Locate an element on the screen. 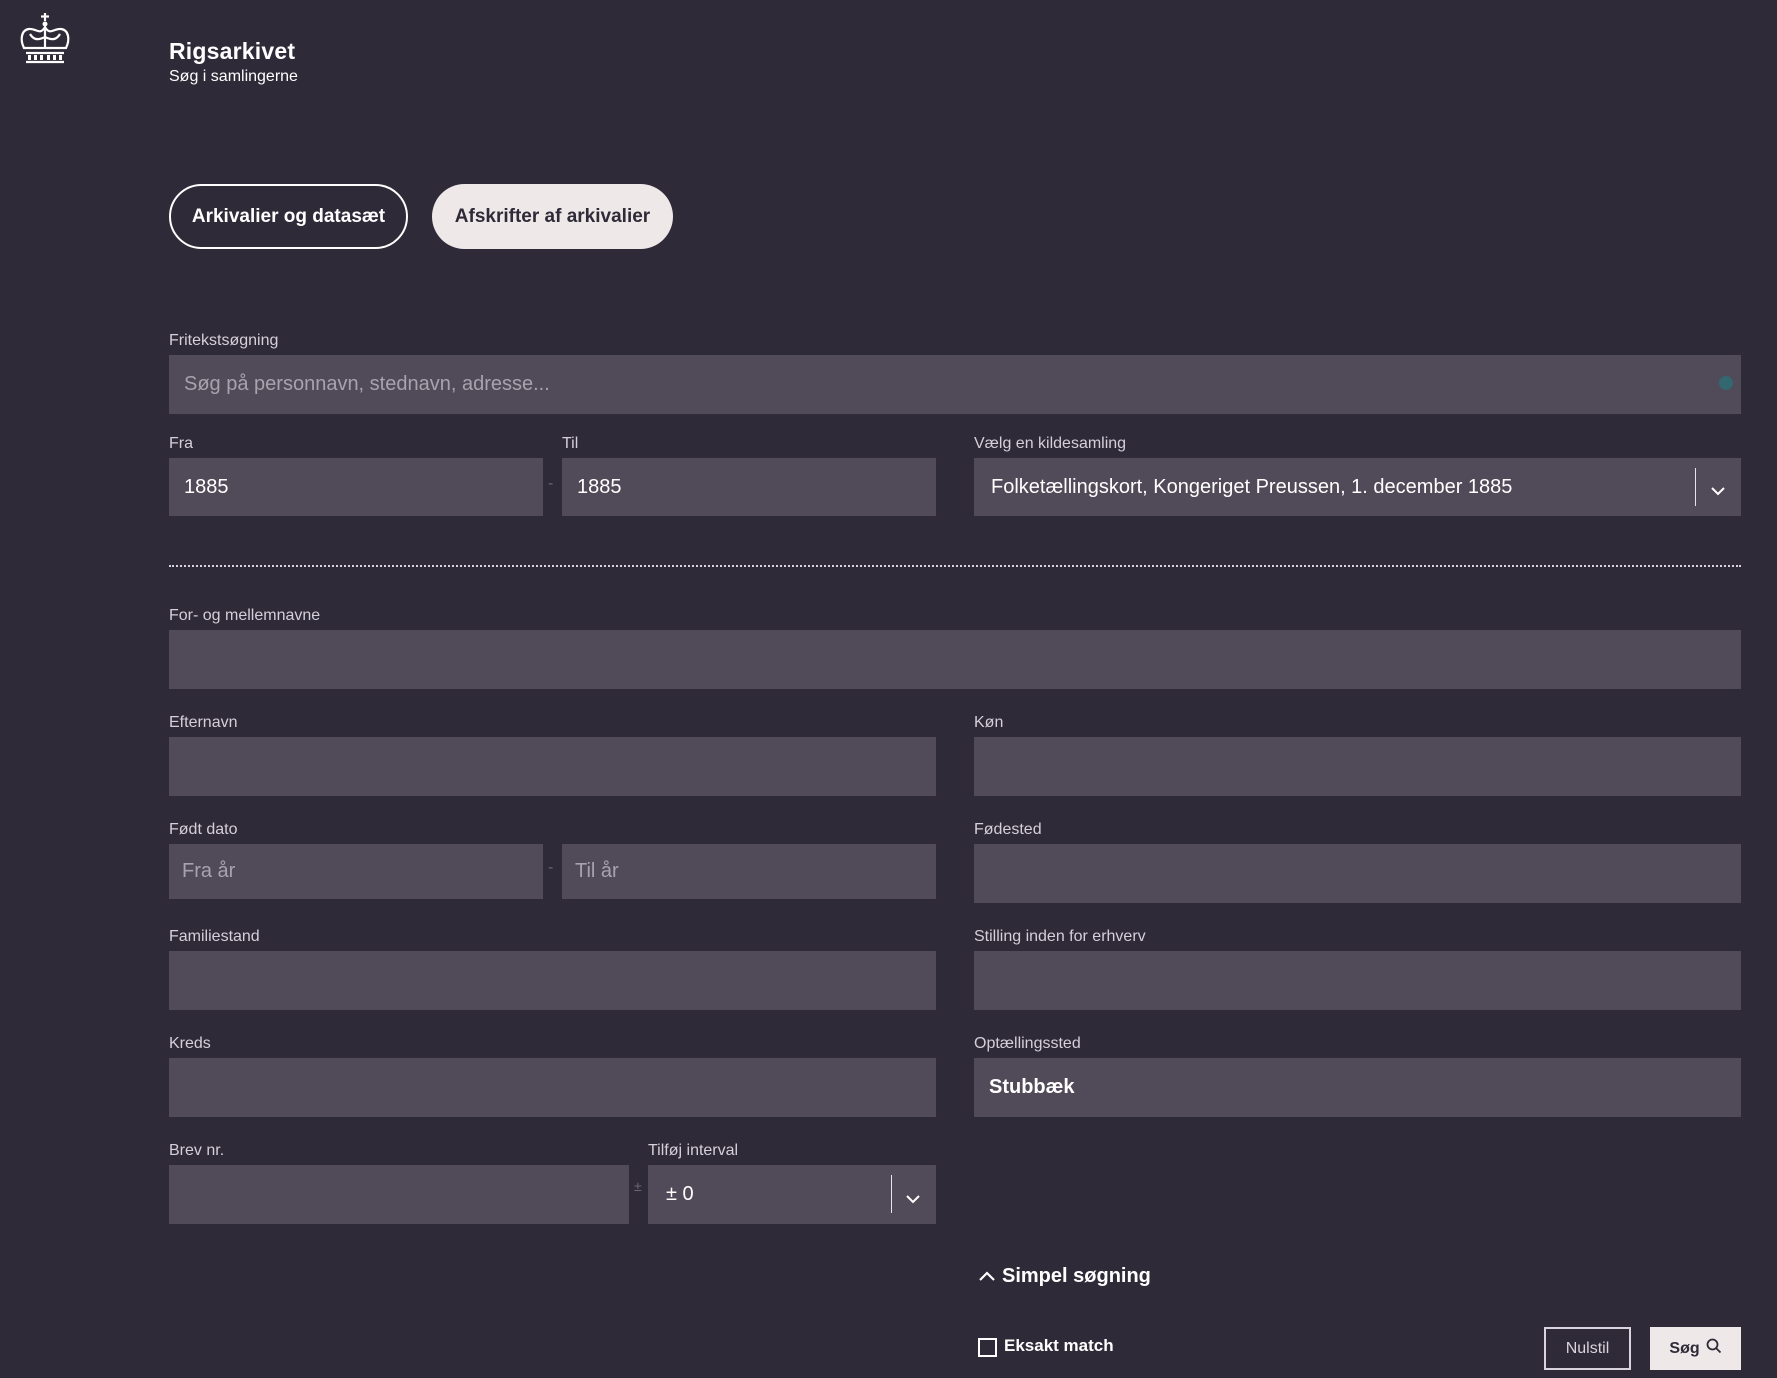 The image size is (1777, 1378). born-to-placeholder: Til år is located at coordinates (597, 871).